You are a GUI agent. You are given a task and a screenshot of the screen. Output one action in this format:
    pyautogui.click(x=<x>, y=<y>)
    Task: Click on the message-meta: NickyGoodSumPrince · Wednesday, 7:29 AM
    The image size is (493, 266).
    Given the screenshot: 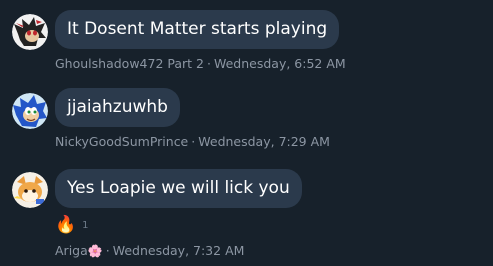 What is the action you would take?
    pyautogui.click(x=192, y=141)
    